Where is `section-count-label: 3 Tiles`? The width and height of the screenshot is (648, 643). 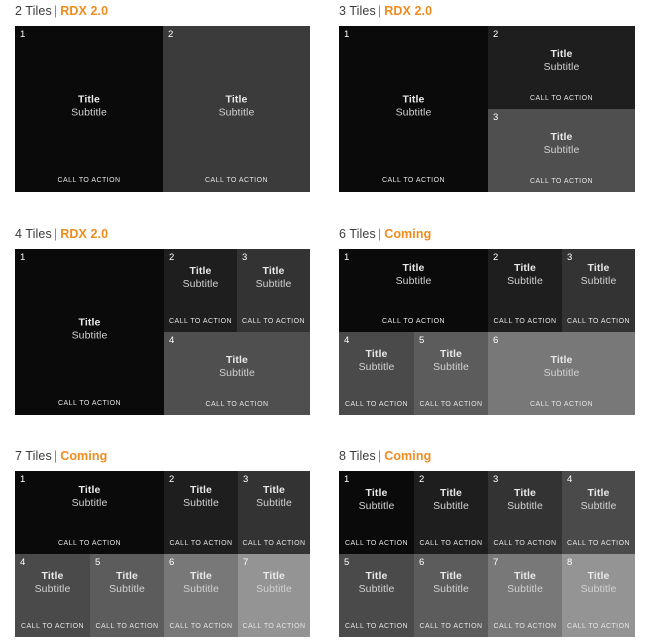
section-count-label: 3 Tiles is located at coordinates (357, 11).